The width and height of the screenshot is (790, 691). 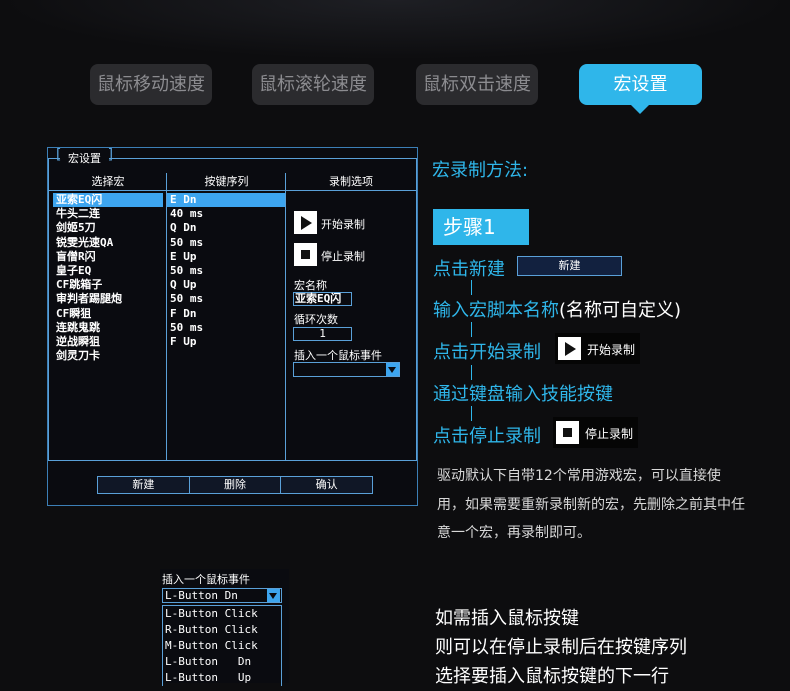 What do you see at coordinates (108, 285) in the screenshot?
I see `macro-list-item: CF跳箱子` at bounding box center [108, 285].